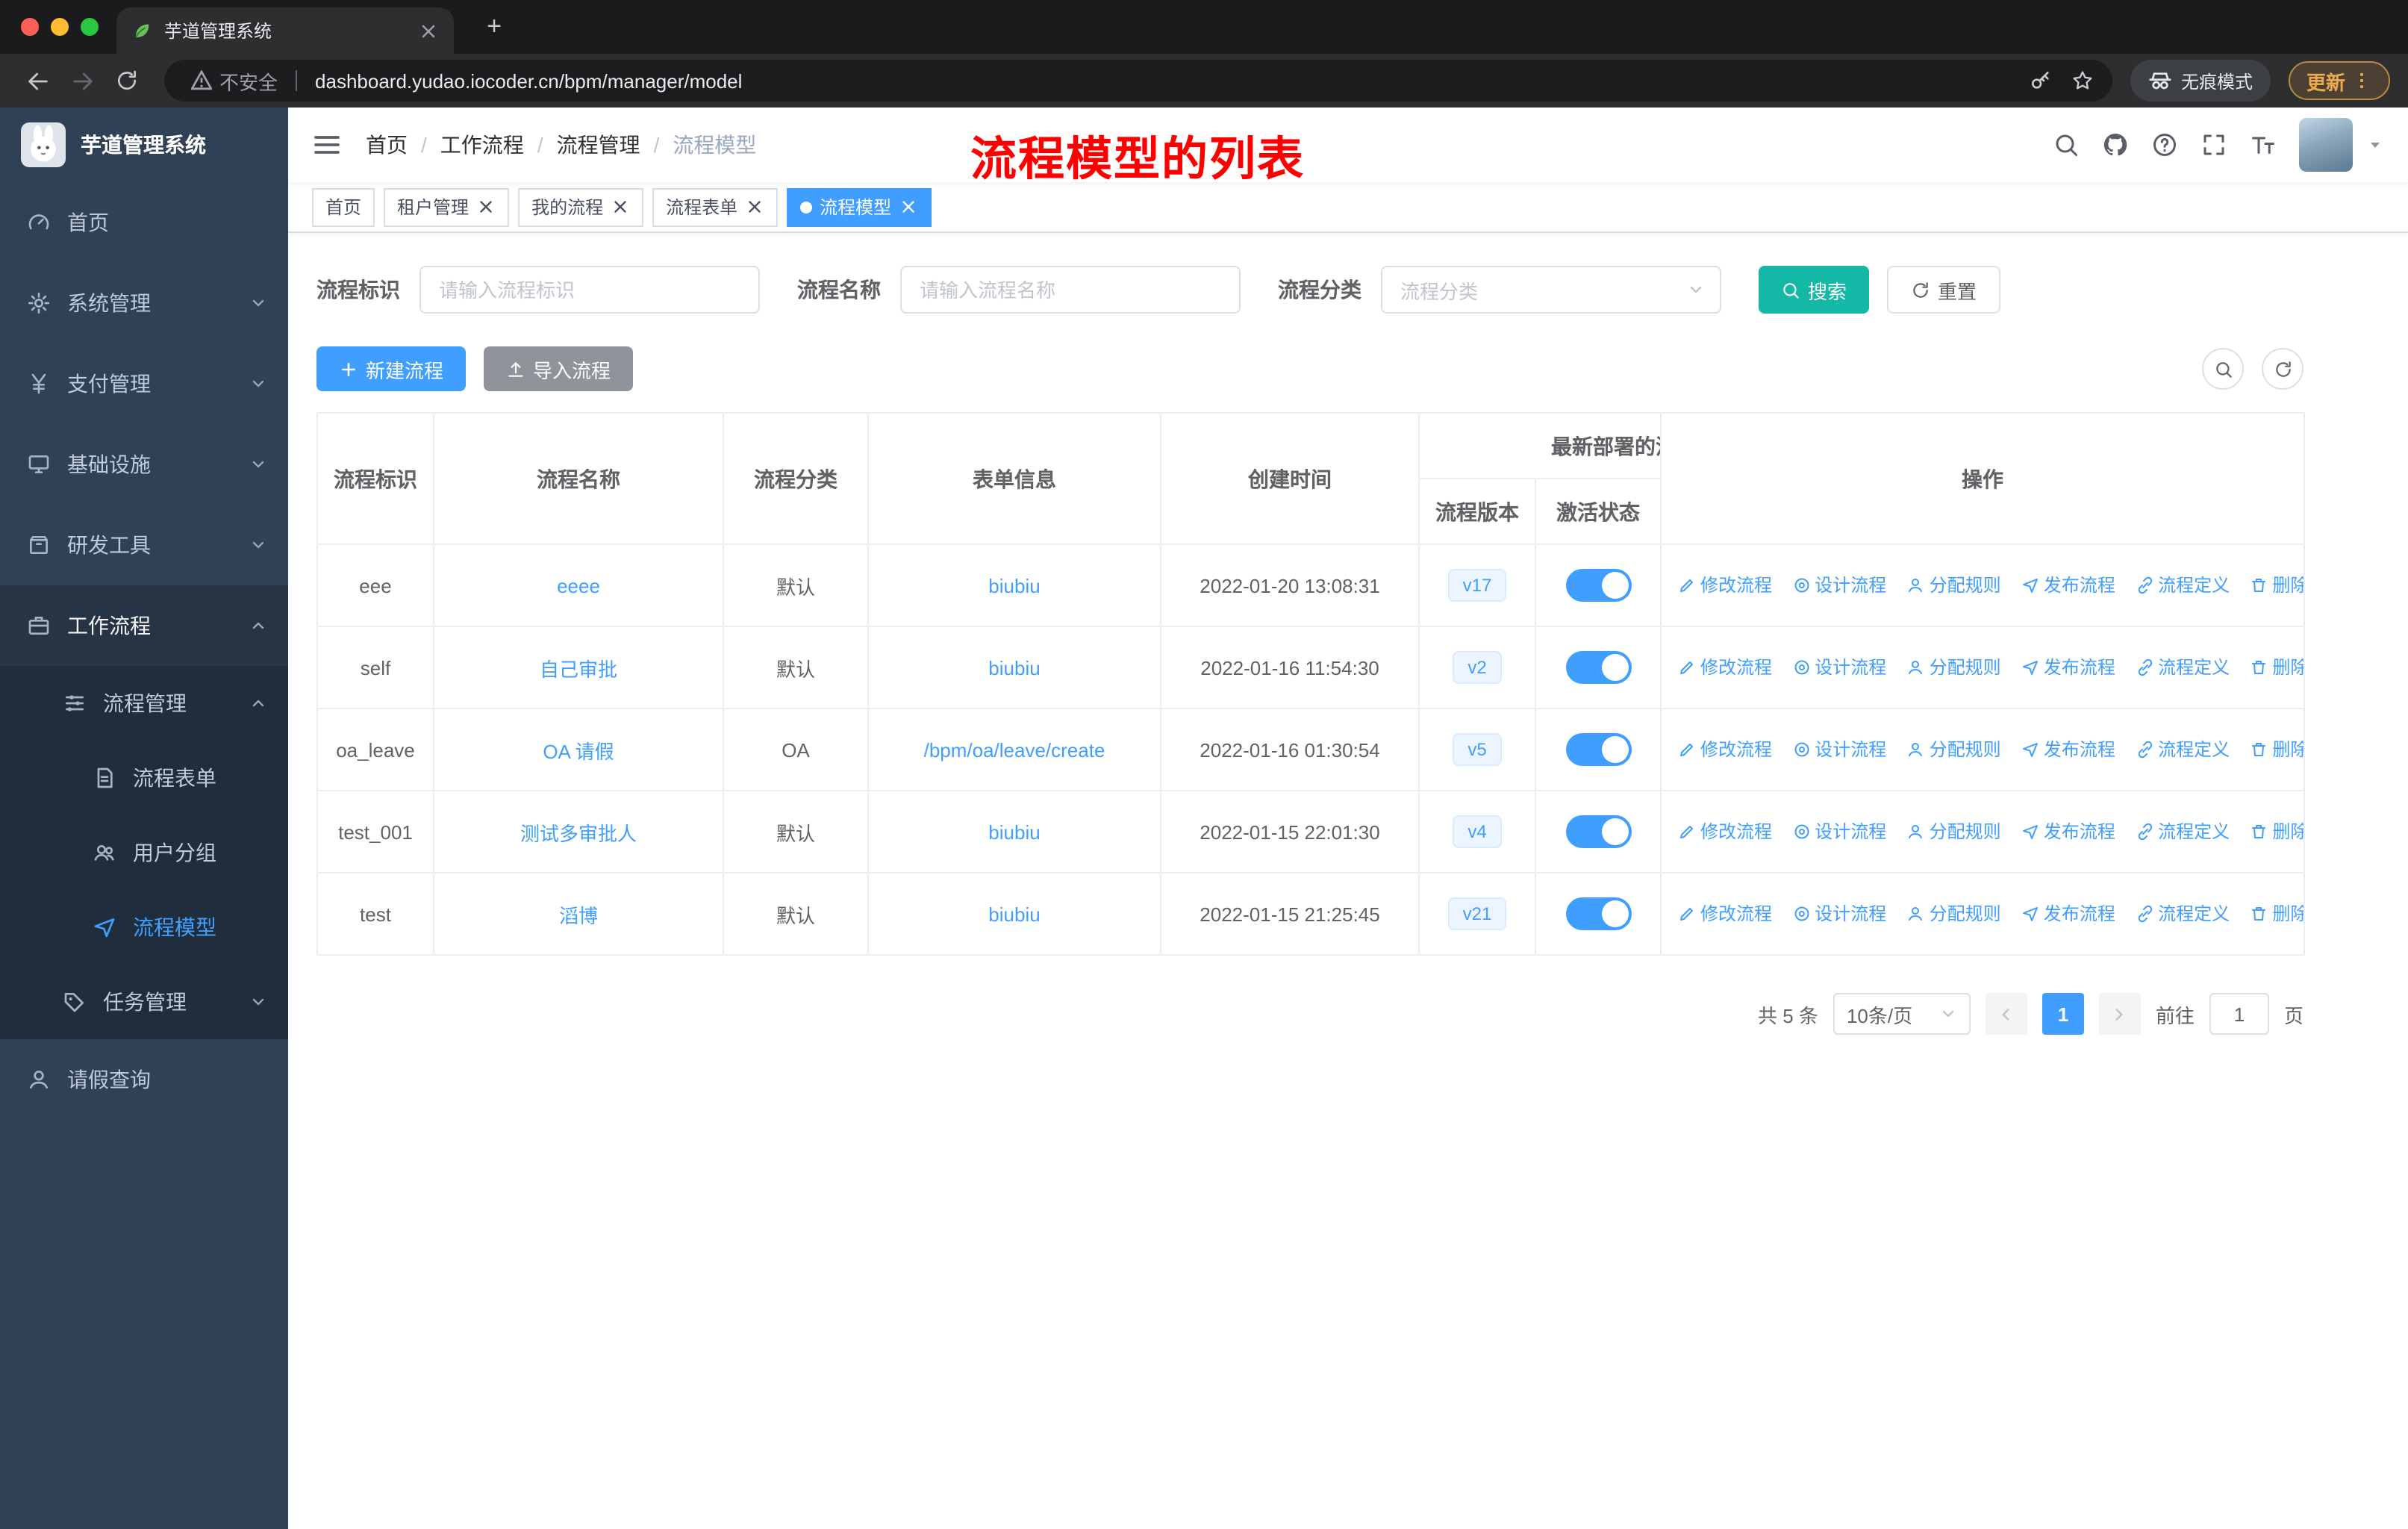 This screenshot has height=1529, width=2408. What do you see at coordinates (2375, 145) in the screenshot?
I see `caret-down-icon` at bounding box center [2375, 145].